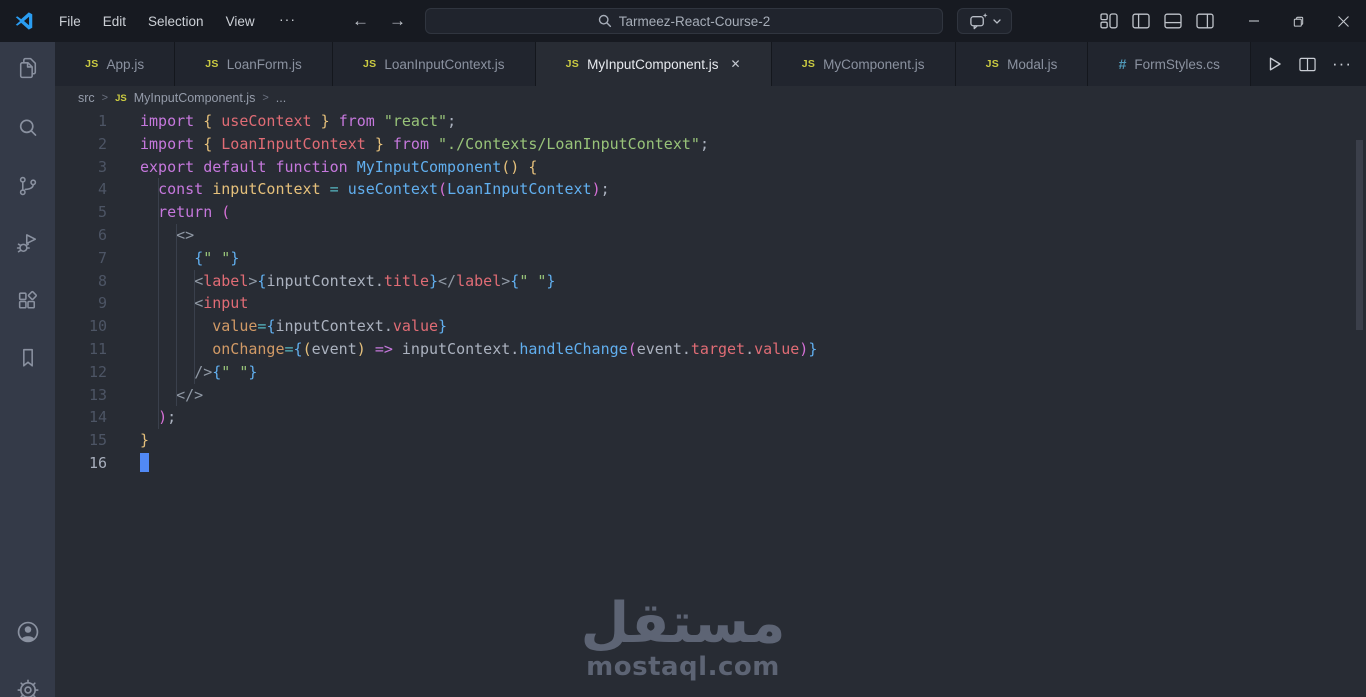  I want to click on customize-layout-icon, so click(1109, 21).